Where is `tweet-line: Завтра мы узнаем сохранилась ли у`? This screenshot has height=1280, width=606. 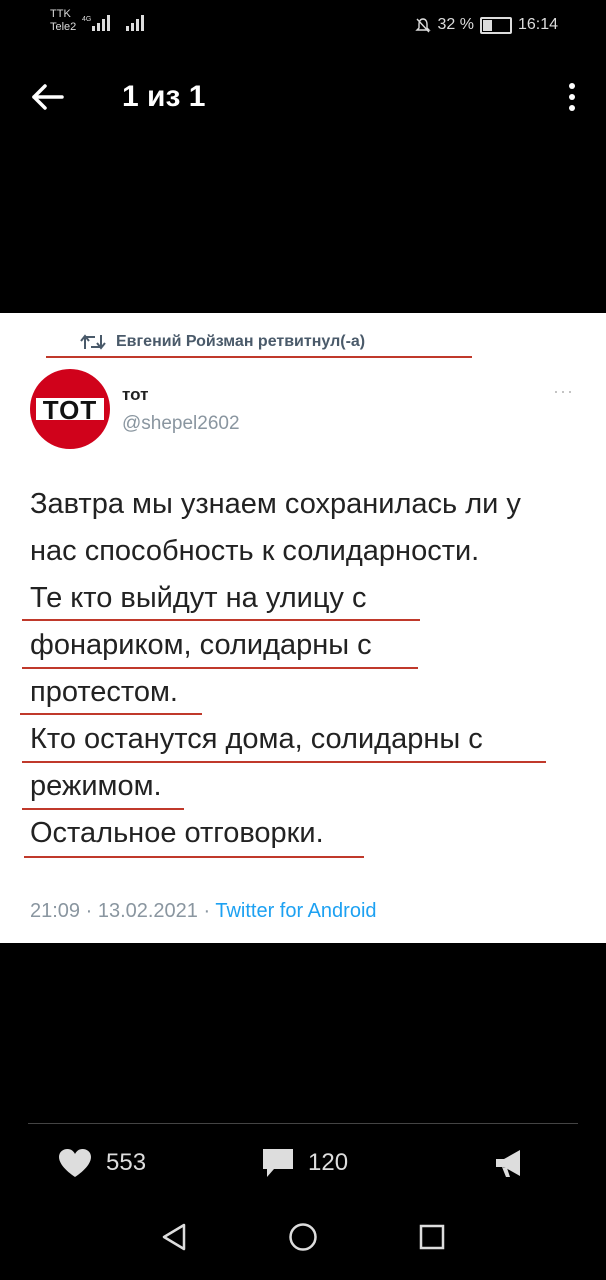
tweet-line: Завтра мы узнаем сохранилась ли у is located at coordinates (275, 504).